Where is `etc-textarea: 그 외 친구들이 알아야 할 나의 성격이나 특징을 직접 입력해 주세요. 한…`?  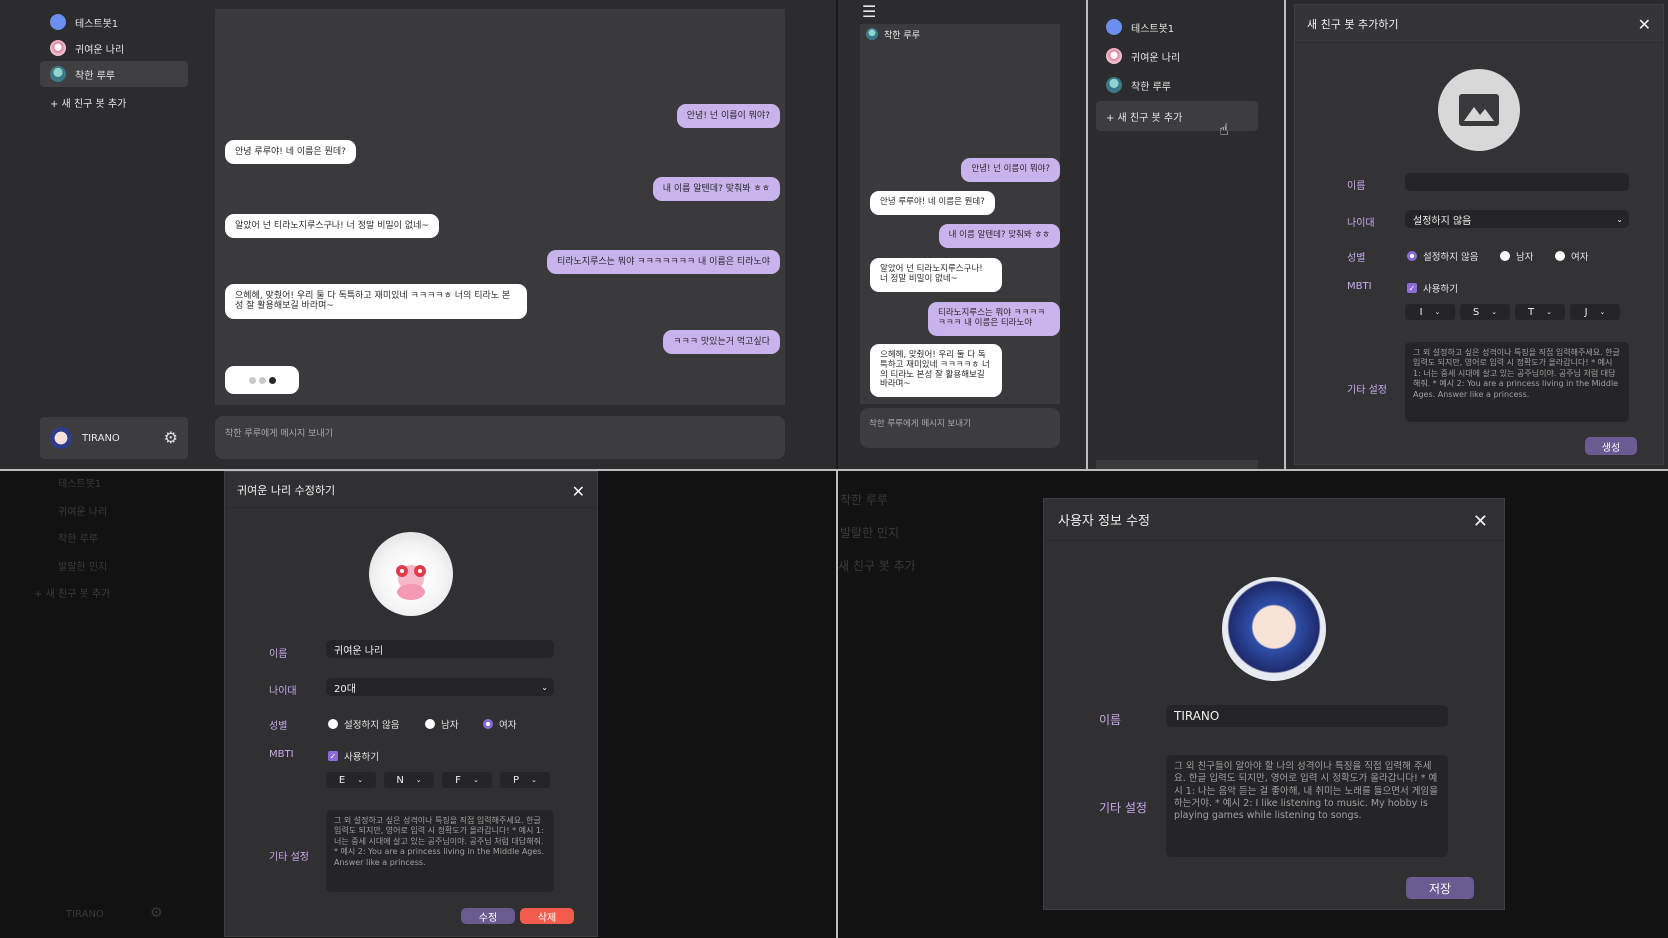 etc-textarea: 그 외 친구들이 알아야 할 나의 성격이나 특징을 직접 입력해 주세요. 한… is located at coordinates (1307, 806).